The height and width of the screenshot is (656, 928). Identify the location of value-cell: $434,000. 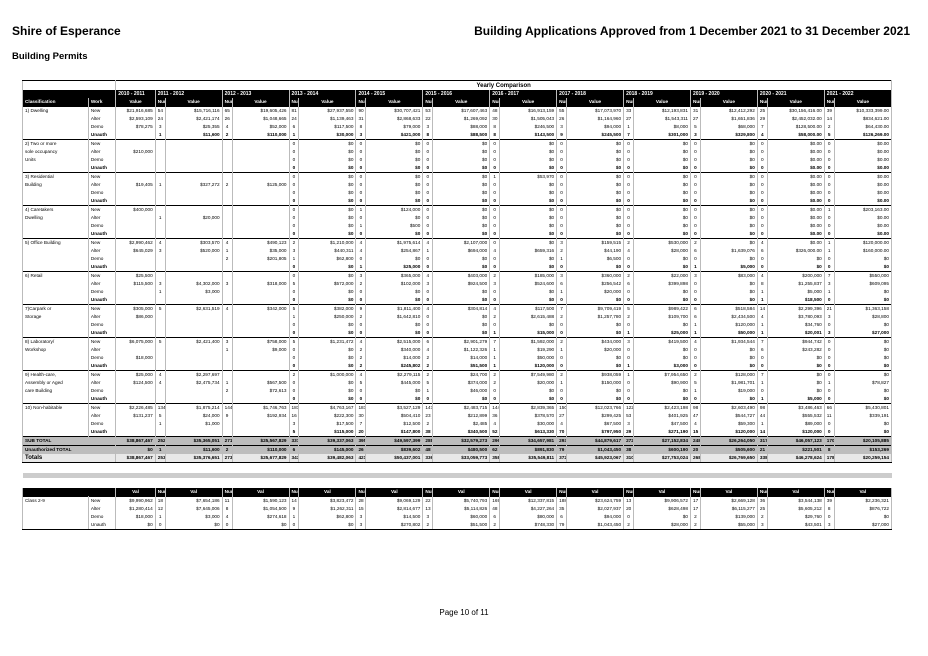
(595, 341).